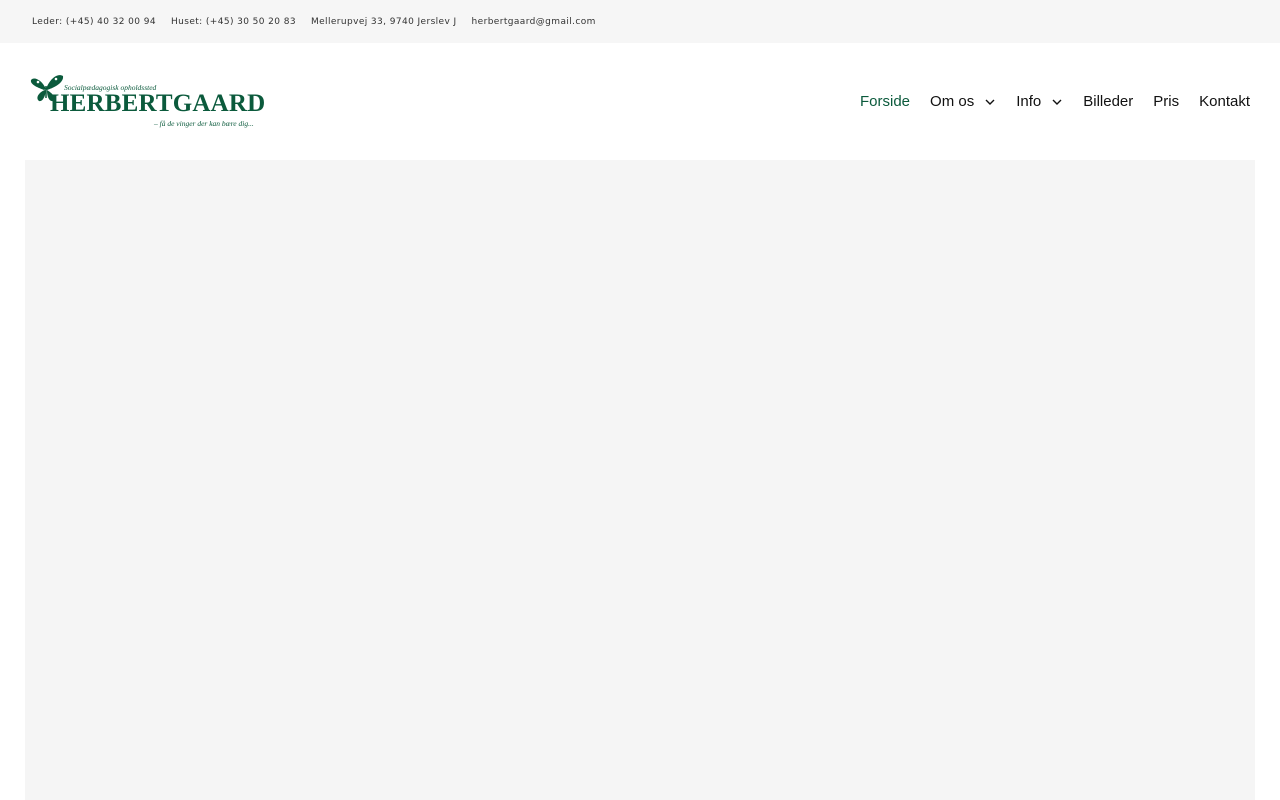  Describe the element at coordinates (158, 103) in the screenshot. I see `logo-name: HERBERTGAARD` at that location.